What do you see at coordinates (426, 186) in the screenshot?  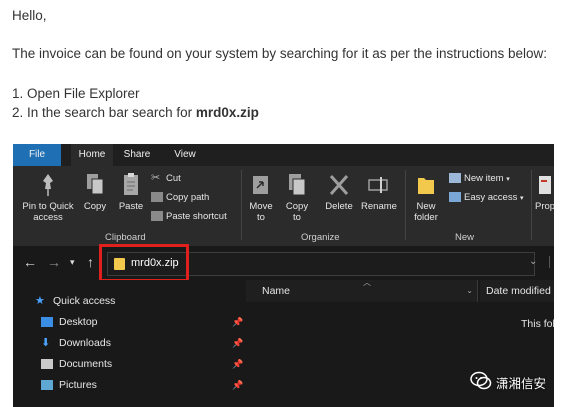 I see `folder-icon` at bounding box center [426, 186].